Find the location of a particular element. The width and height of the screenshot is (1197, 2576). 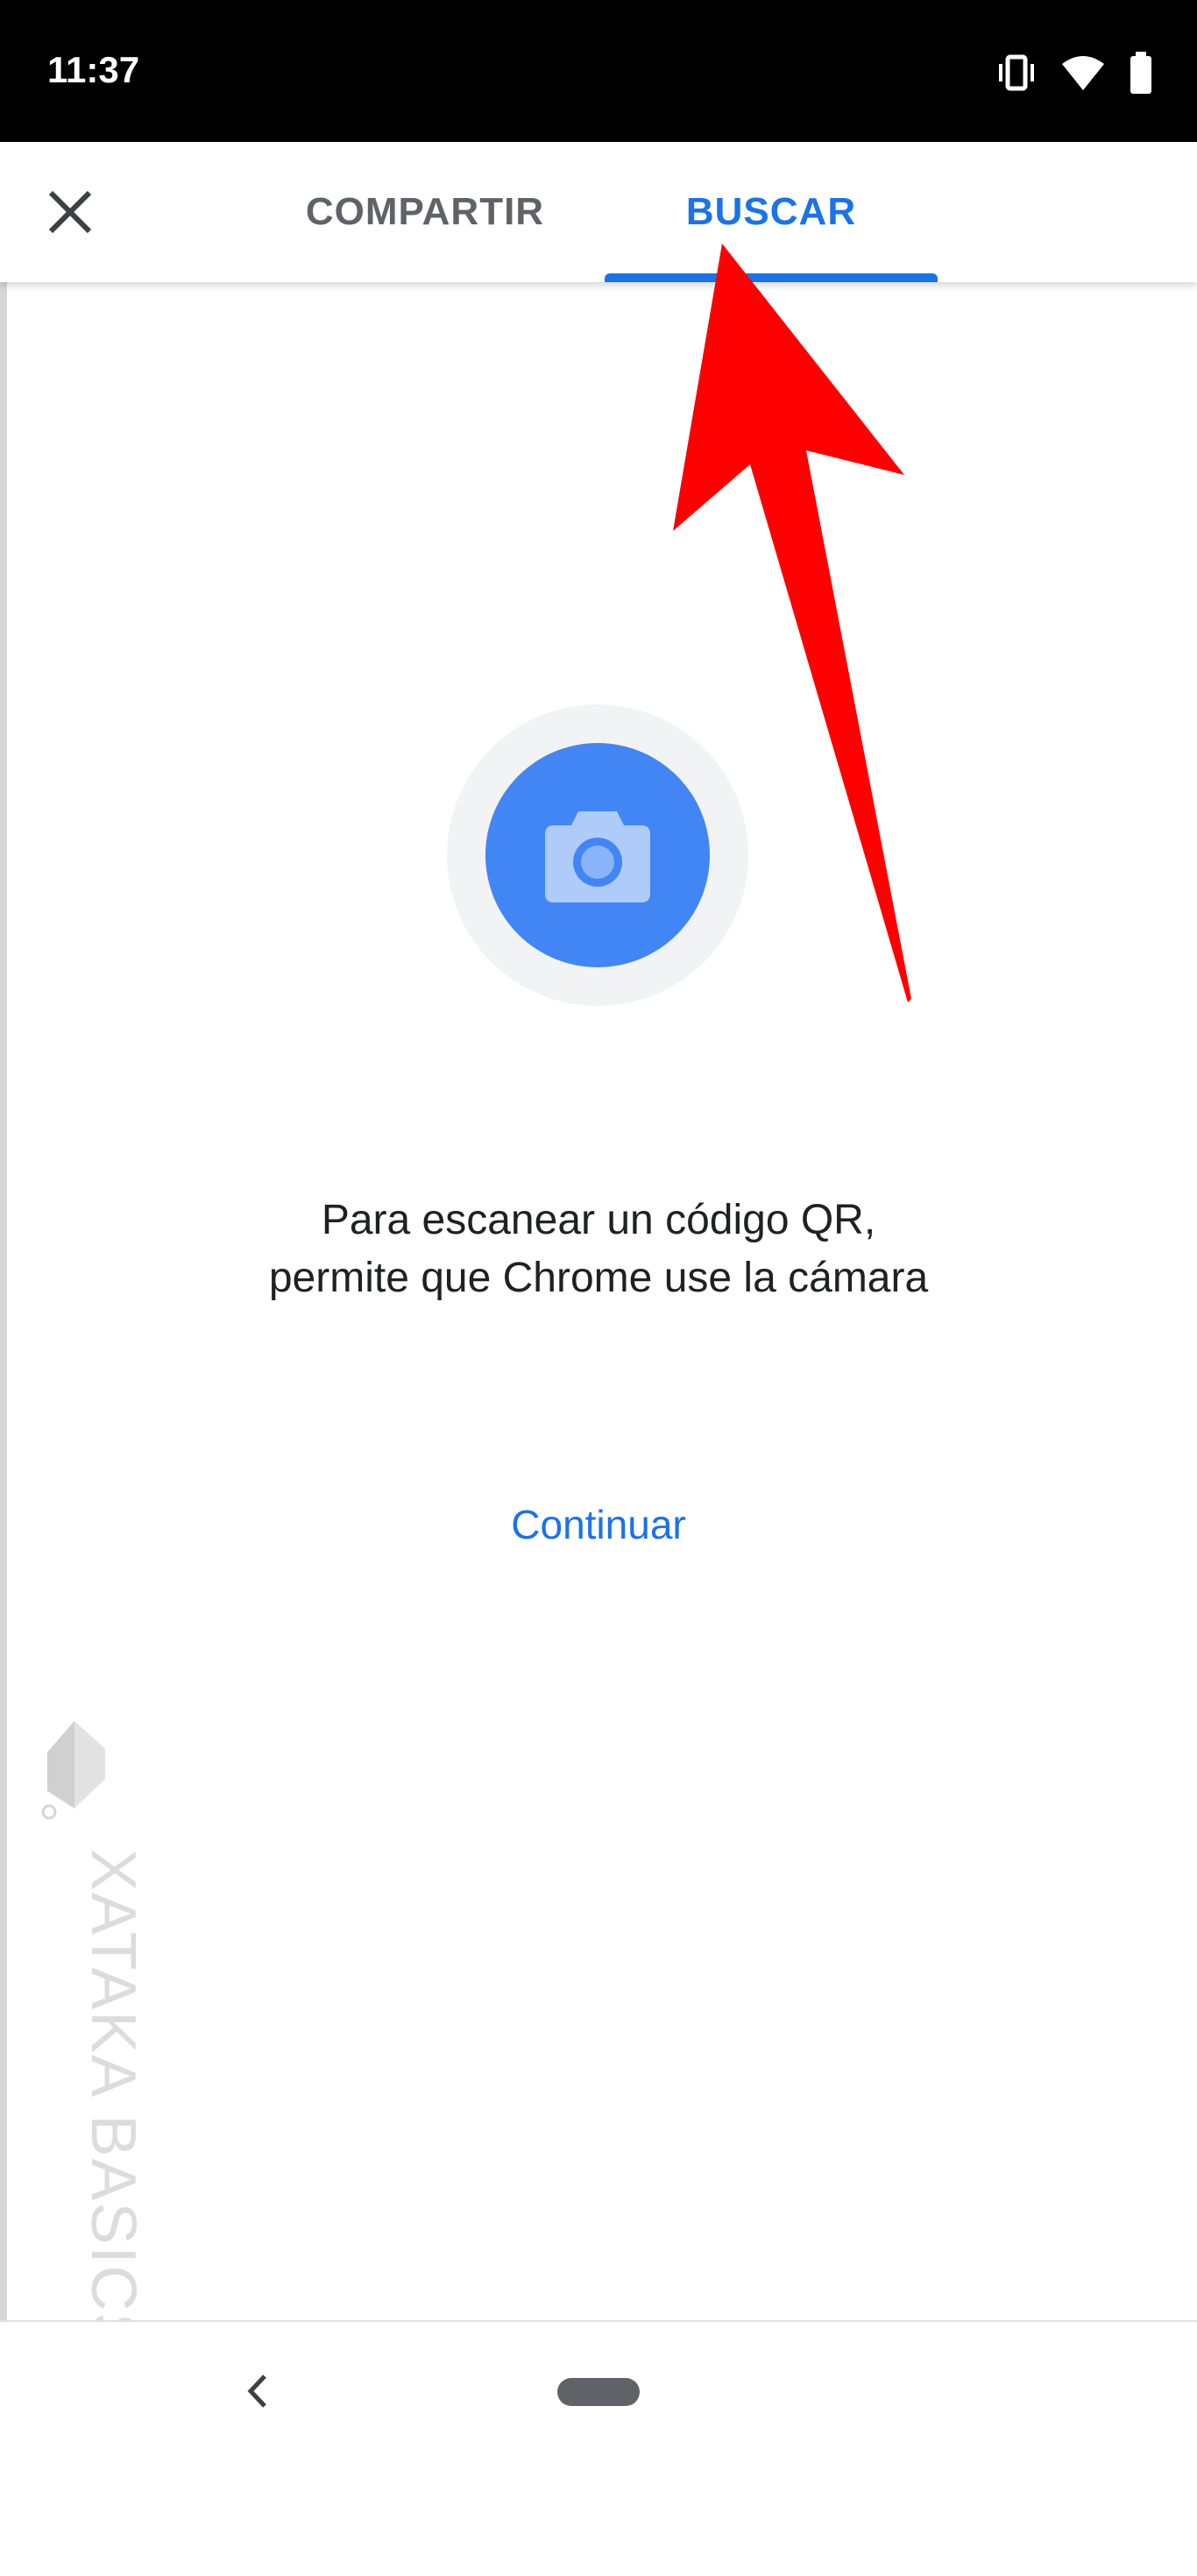

continue-button: Continuar is located at coordinates (598, 1525).